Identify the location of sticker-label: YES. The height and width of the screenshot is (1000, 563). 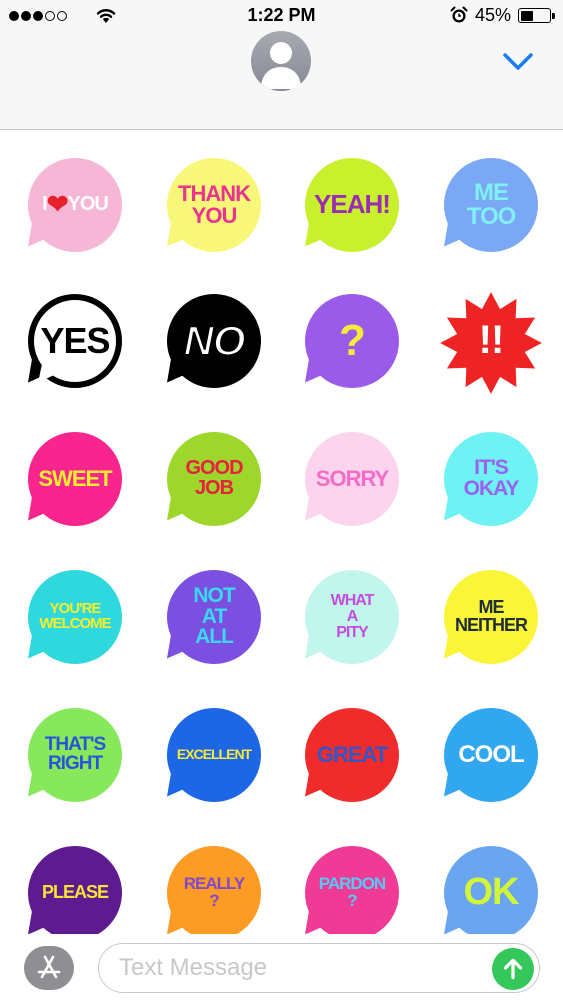
(75, 341).